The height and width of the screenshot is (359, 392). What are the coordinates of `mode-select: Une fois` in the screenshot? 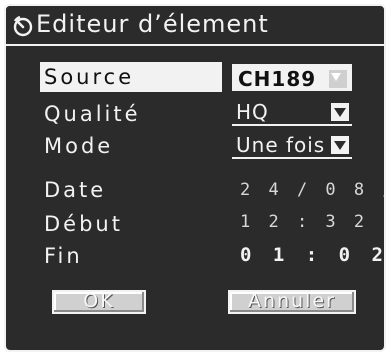 It's located at (292, 145).